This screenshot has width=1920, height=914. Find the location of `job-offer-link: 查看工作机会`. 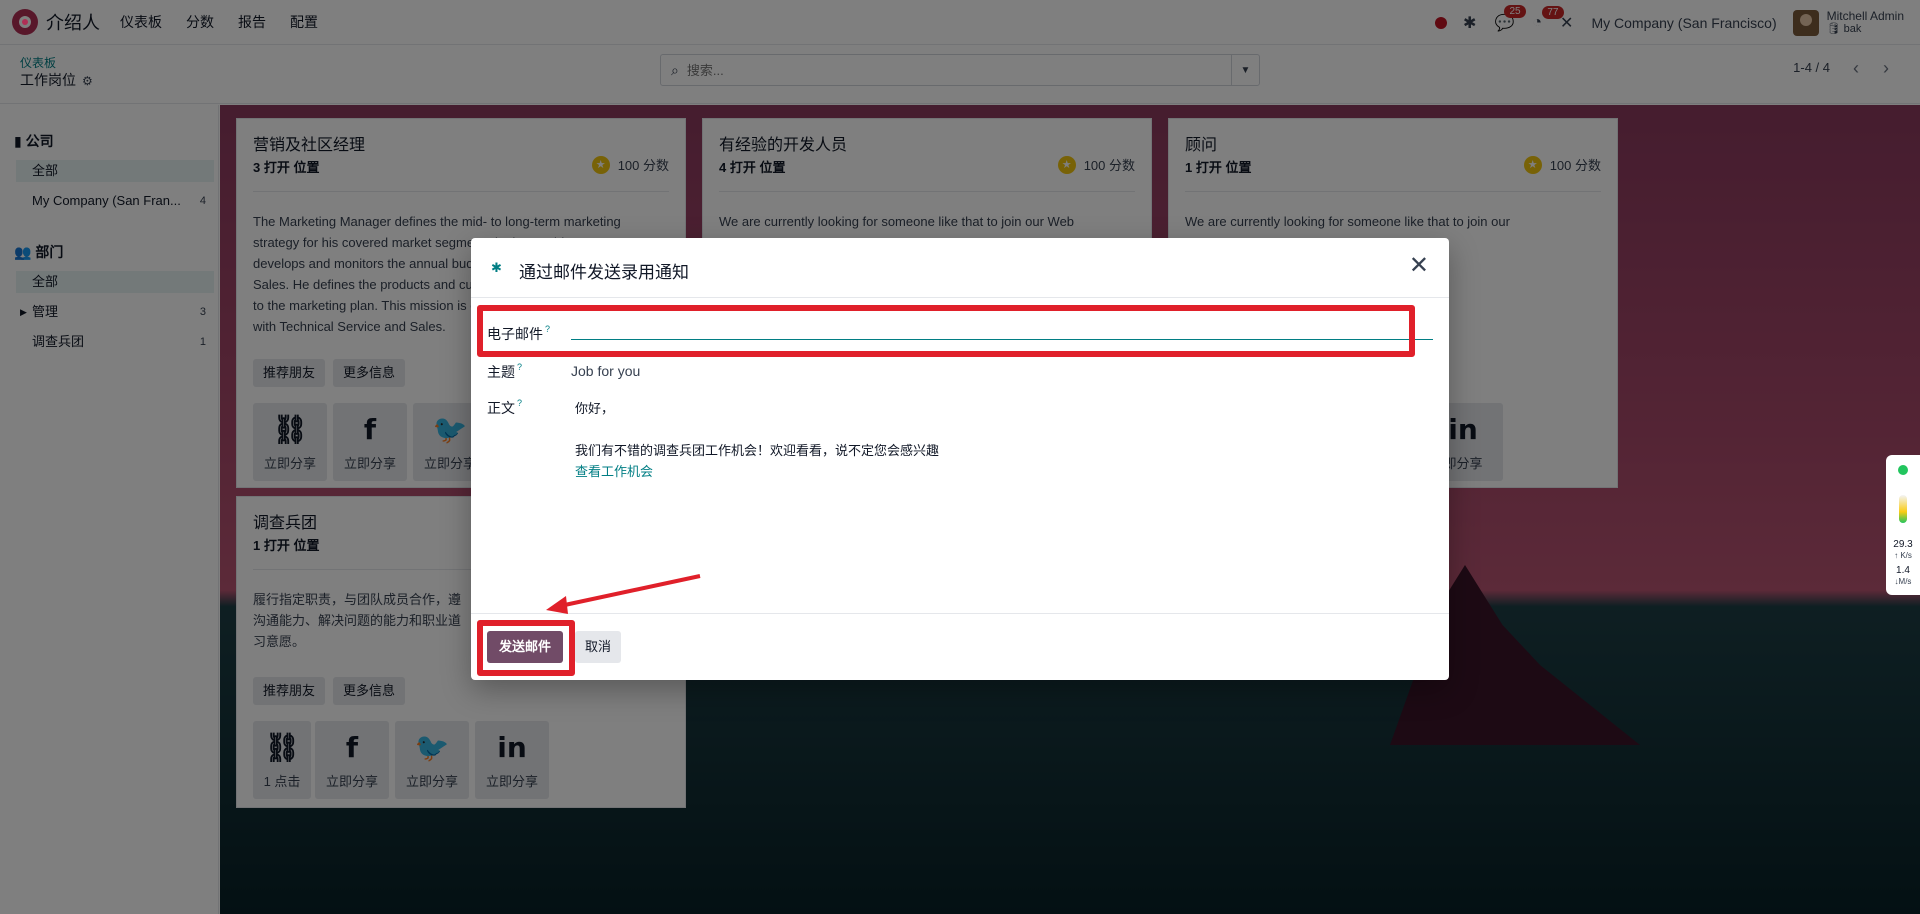

job-offer-link: 查看工作机会 is located at coordinates (925, 471).